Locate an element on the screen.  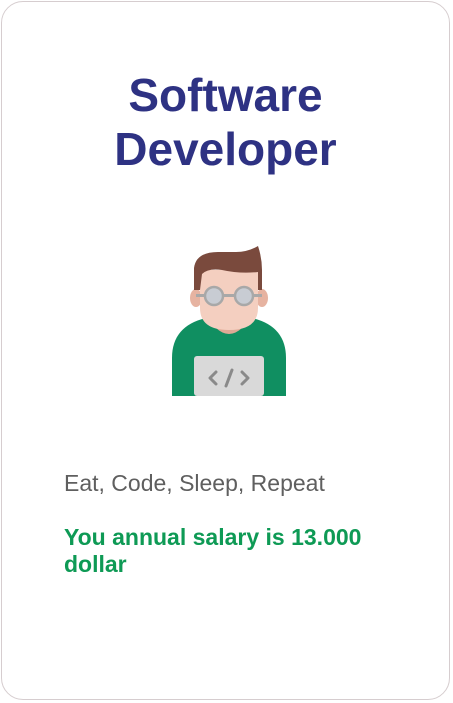
salary-text: You annual salary is 13.000 dollar is located at coordinates (213, 550).